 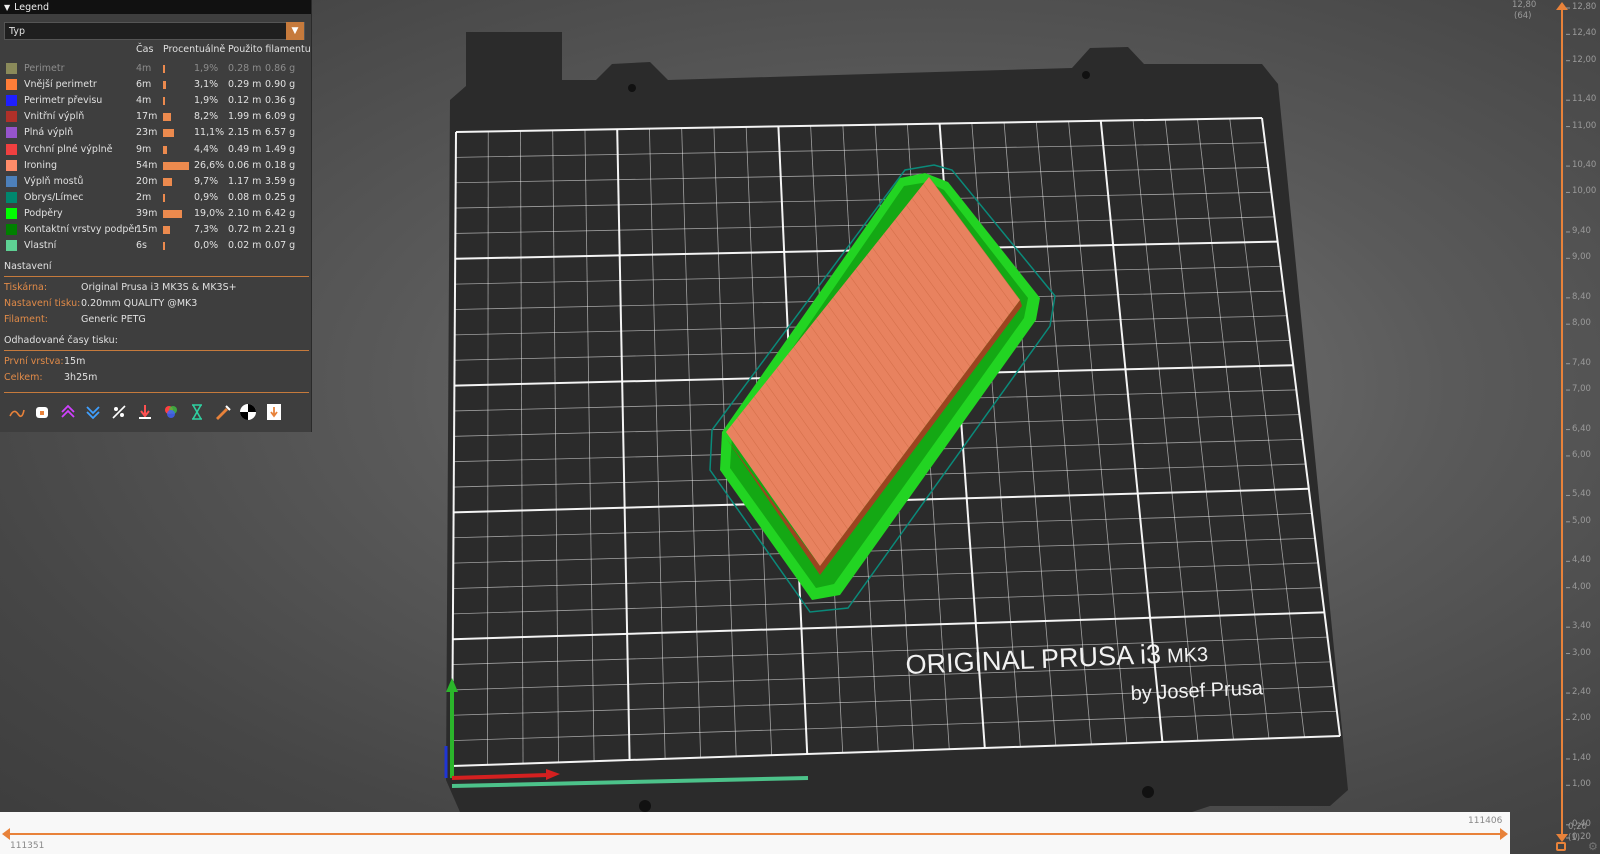 What do you see at coordinates (1581, 823) in the screenshot?
I see `layer-tick-label: 0,40` at bounding box center [1581, 823].